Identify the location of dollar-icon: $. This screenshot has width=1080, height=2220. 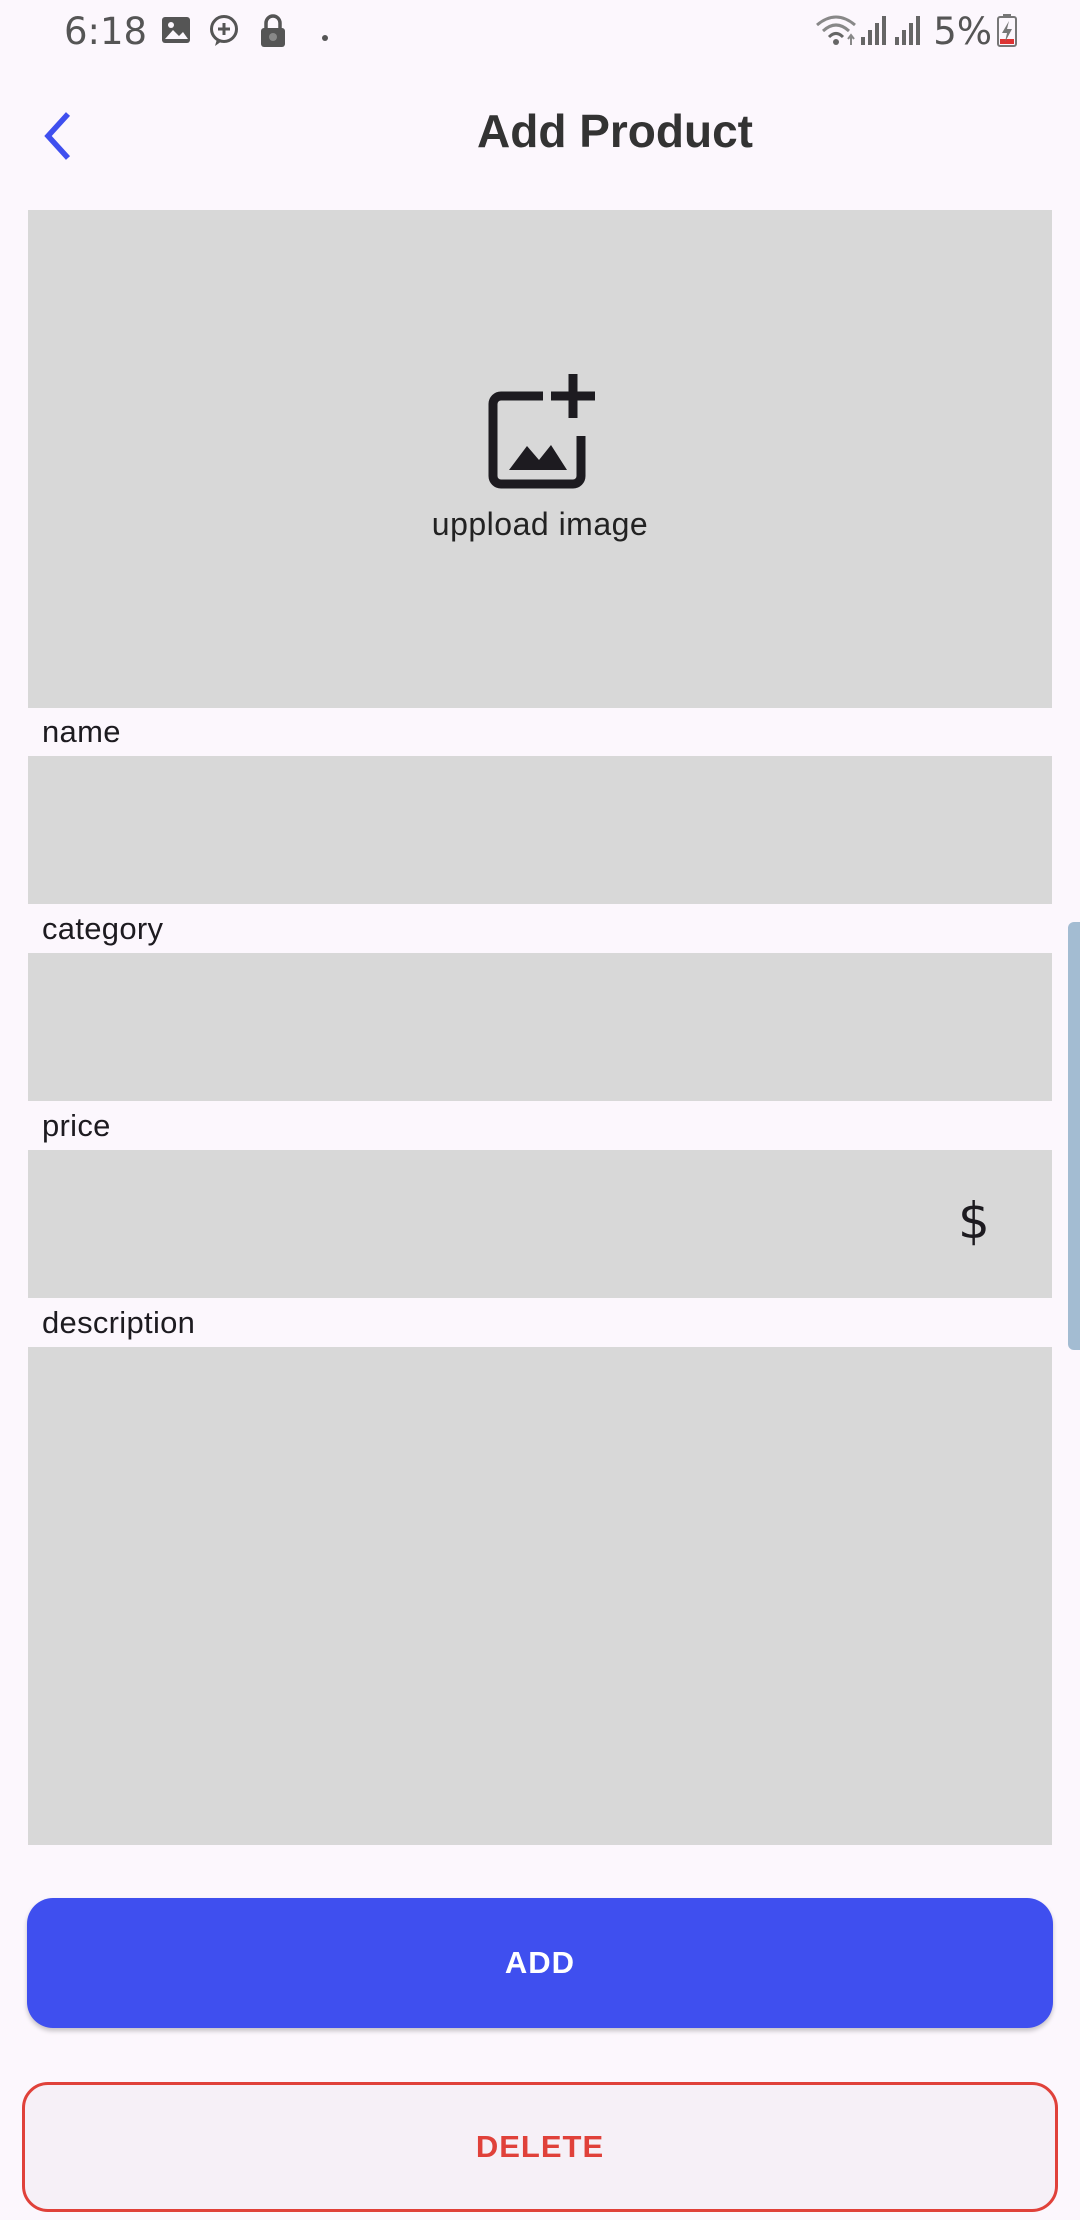
(974, 1221).